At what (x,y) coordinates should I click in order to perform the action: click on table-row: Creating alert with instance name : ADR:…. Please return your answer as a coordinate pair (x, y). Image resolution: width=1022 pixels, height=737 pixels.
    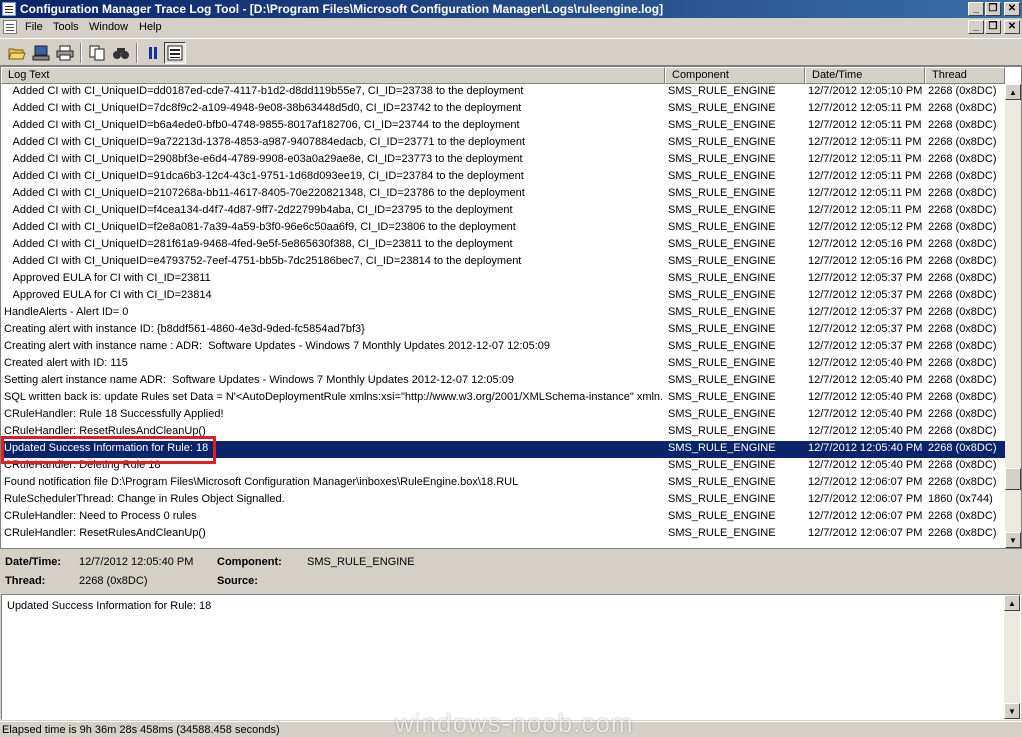
    Looking at the image, I should click on (503, 347).